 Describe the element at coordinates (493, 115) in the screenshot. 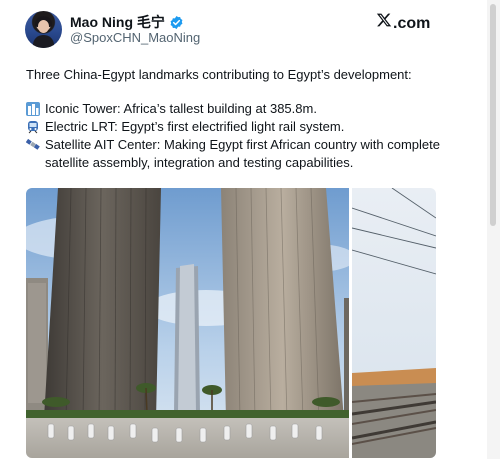

I see `scrollbar-thumb` at that location.